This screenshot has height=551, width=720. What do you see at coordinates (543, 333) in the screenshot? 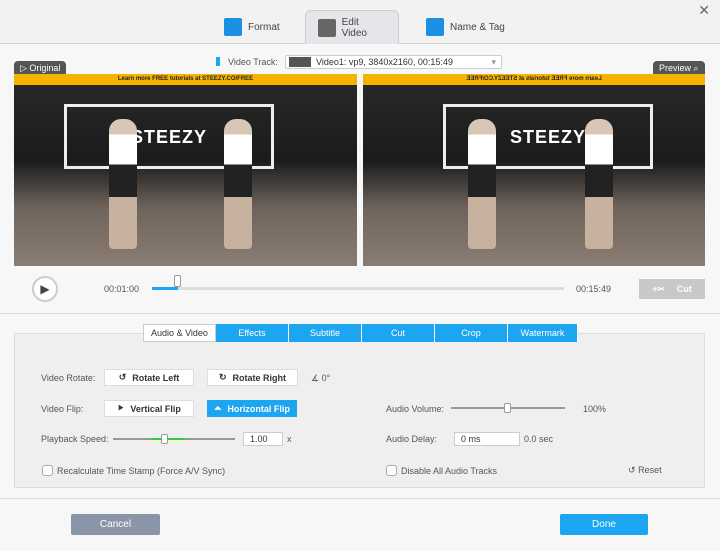
I see `subtab-watermark: Watermark` at bounding box center [543, 333].